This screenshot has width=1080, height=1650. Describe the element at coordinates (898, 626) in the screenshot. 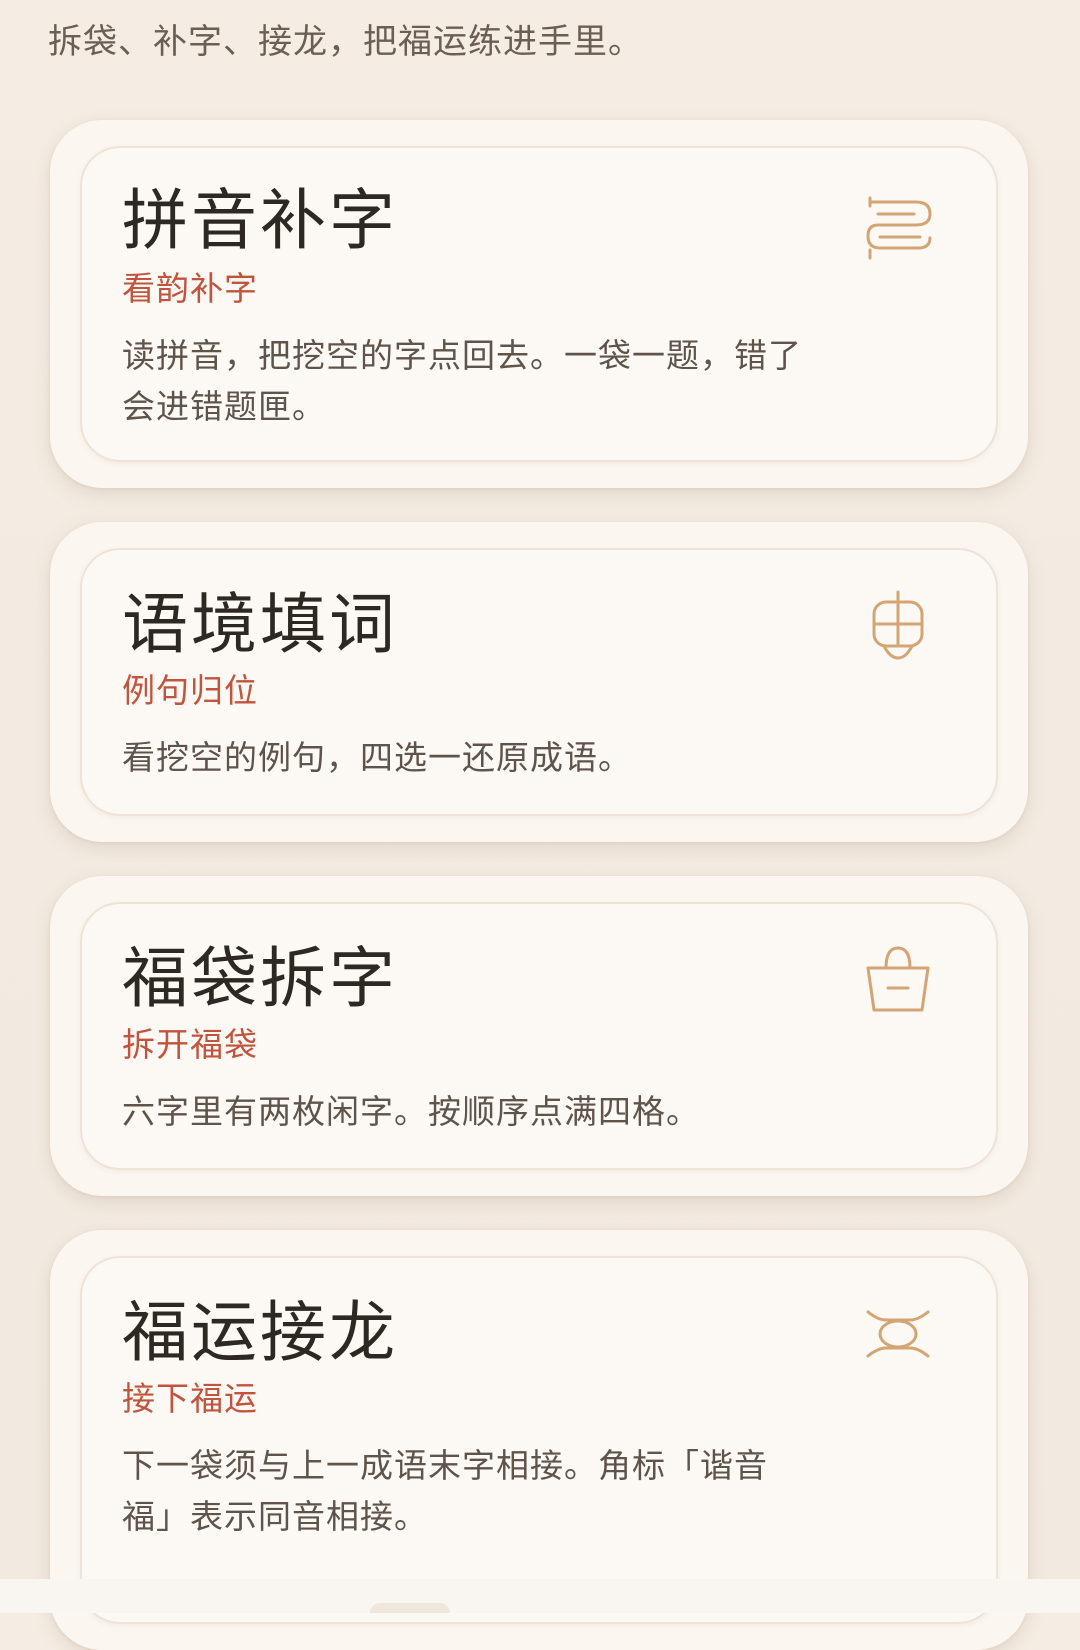

I see `lantern-icon` at that location.